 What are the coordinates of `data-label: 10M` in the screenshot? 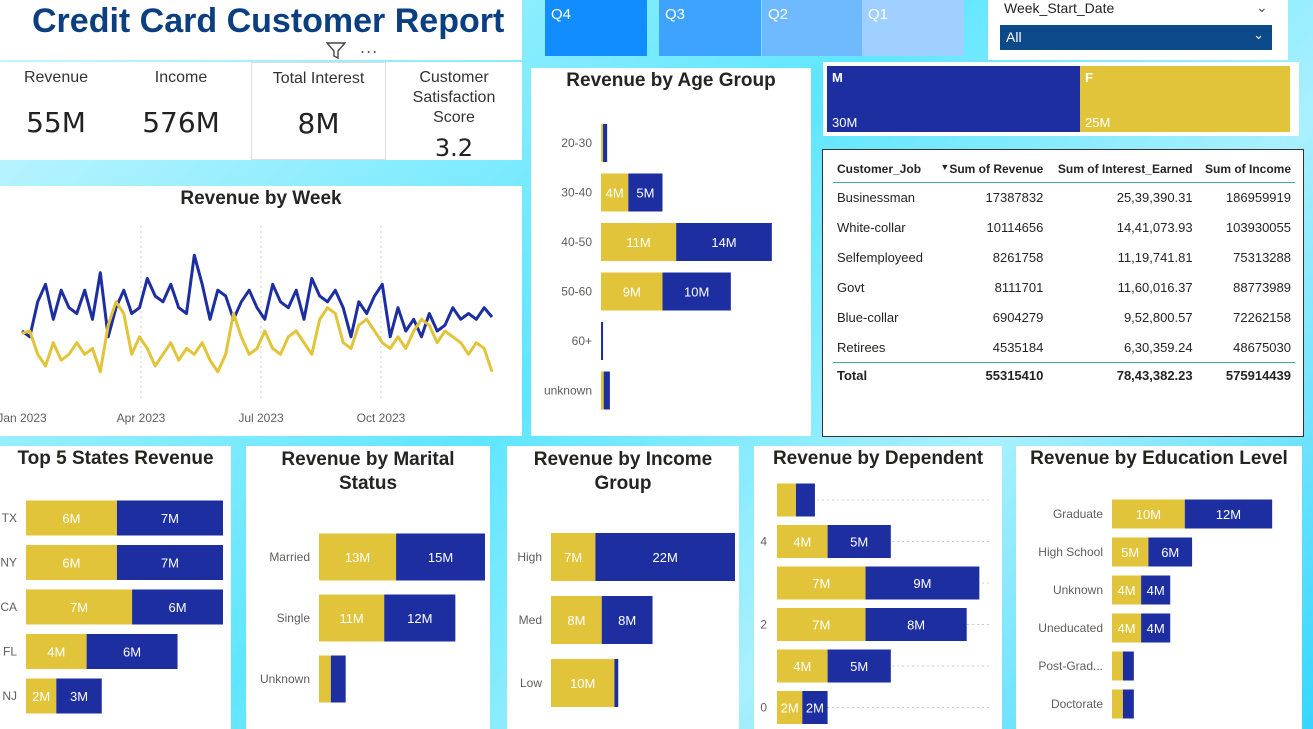 It's located at (1148, 514).